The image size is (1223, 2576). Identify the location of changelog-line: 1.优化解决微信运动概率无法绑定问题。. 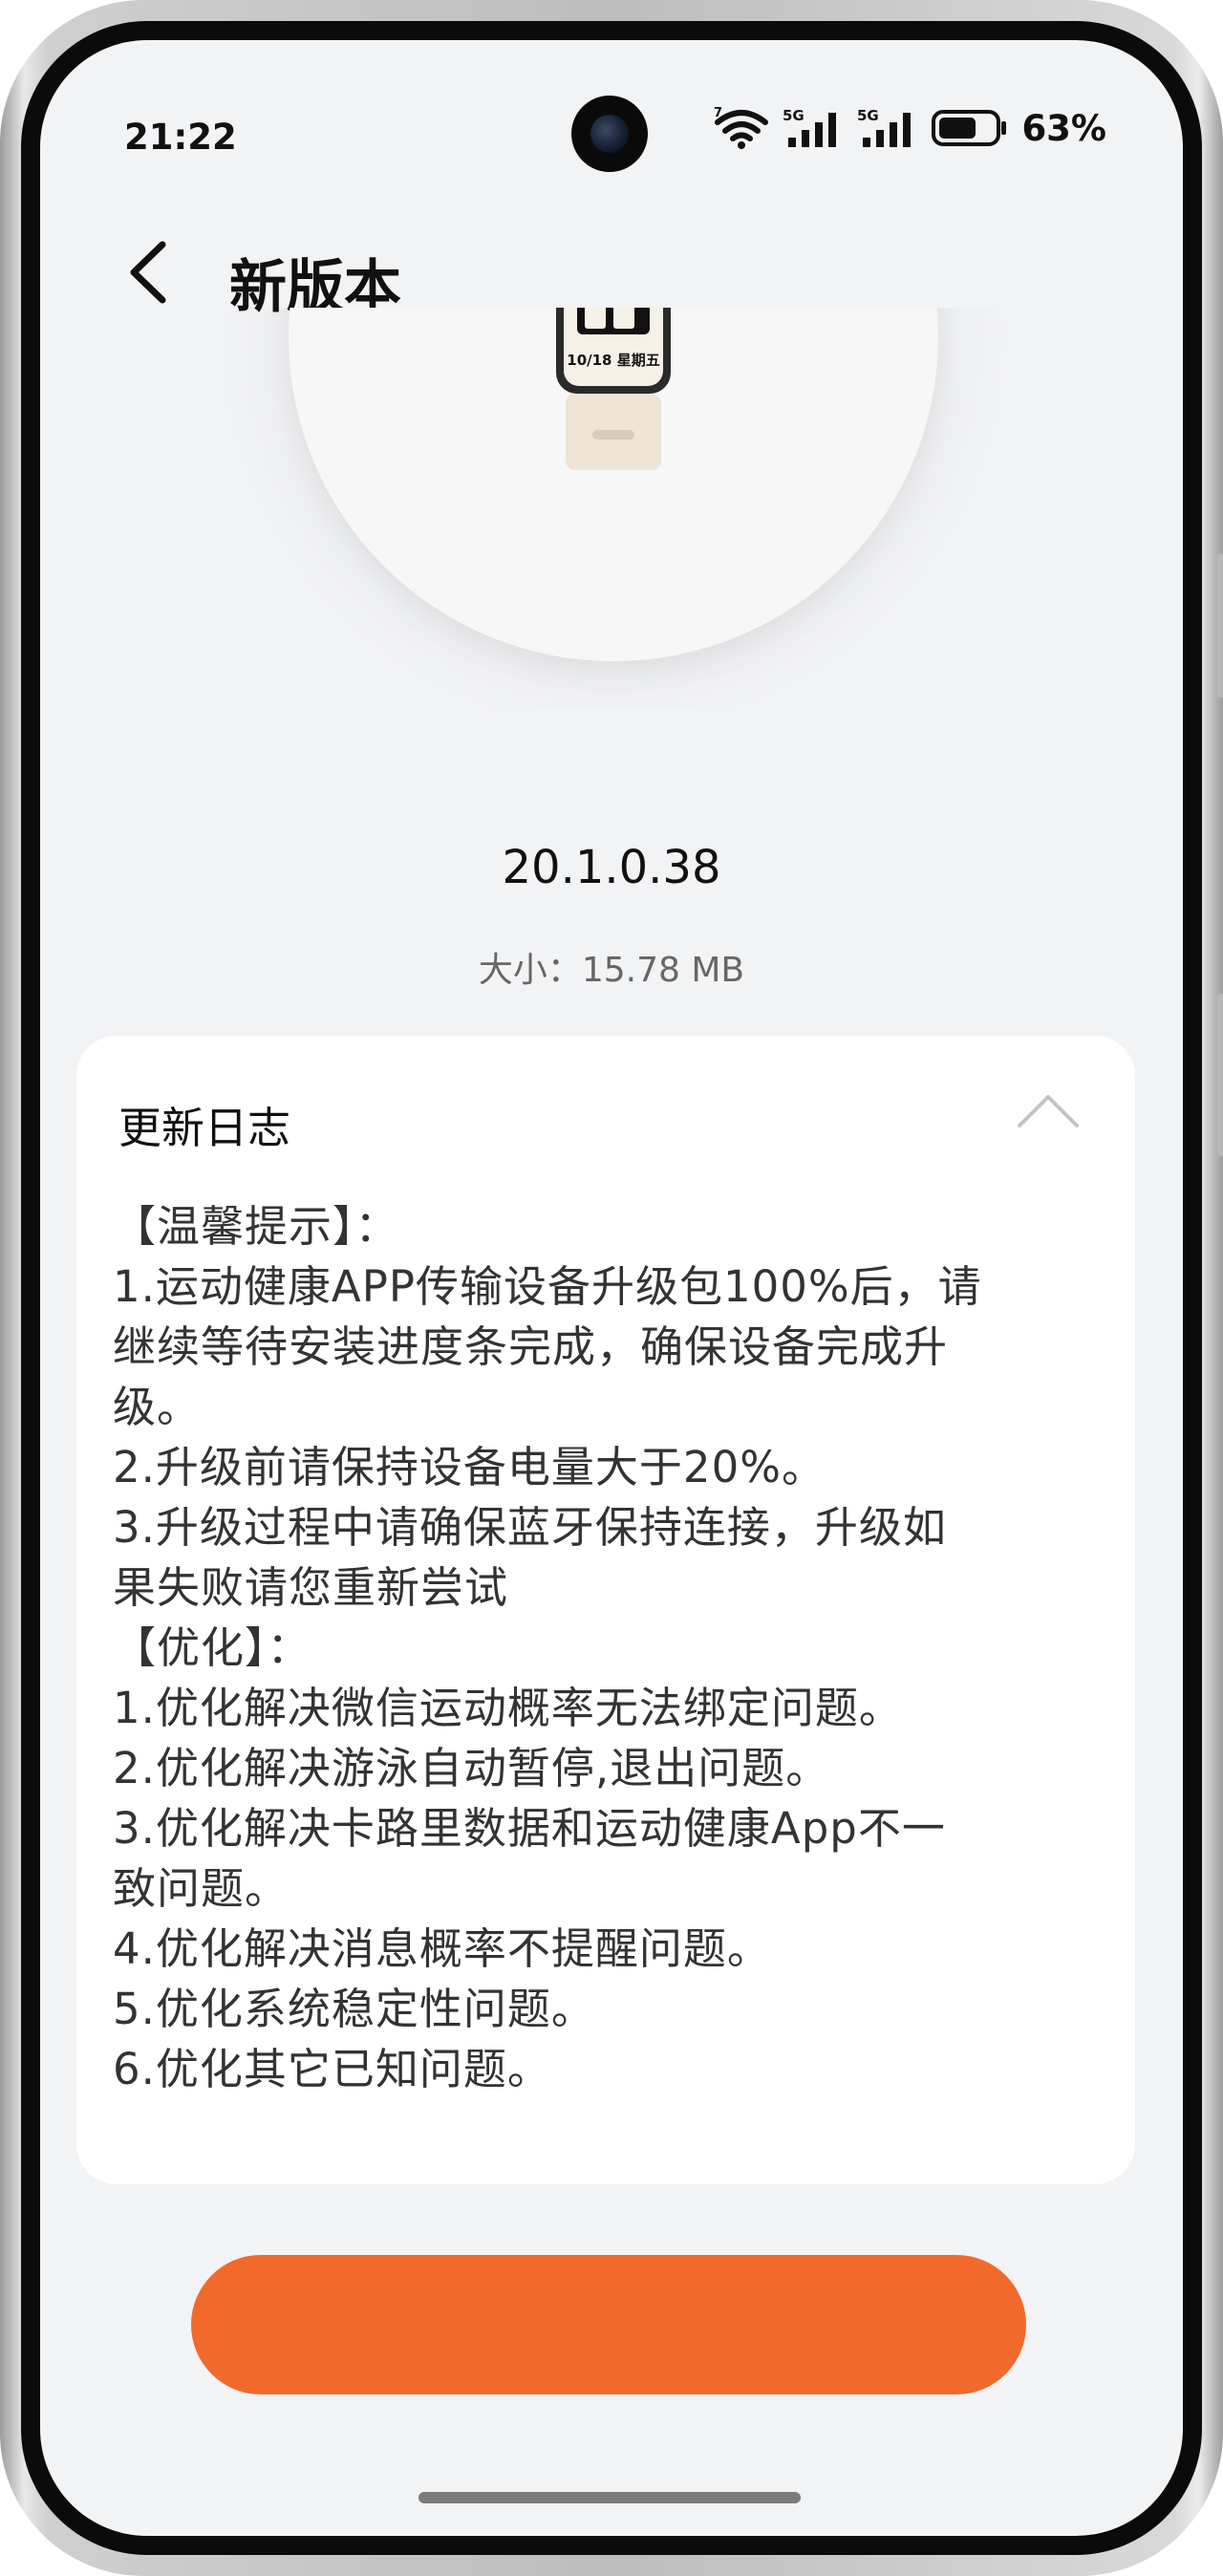
(508, 1708).